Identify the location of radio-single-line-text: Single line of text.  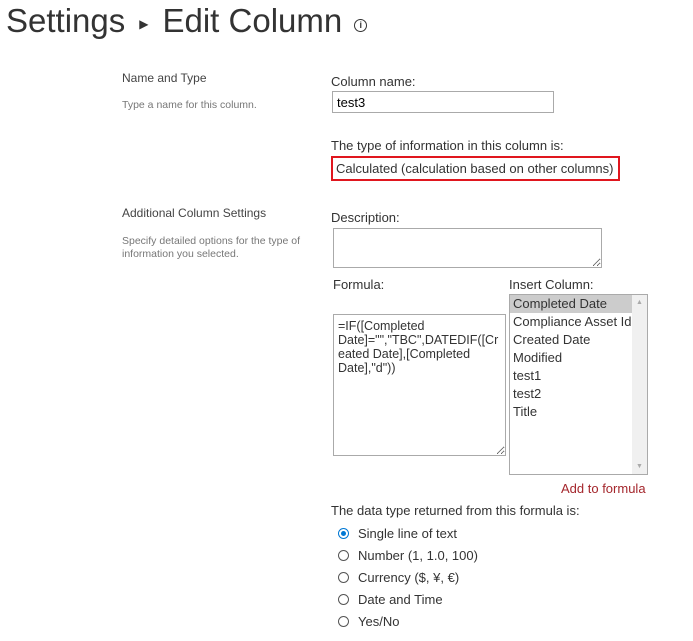
(408, 533).